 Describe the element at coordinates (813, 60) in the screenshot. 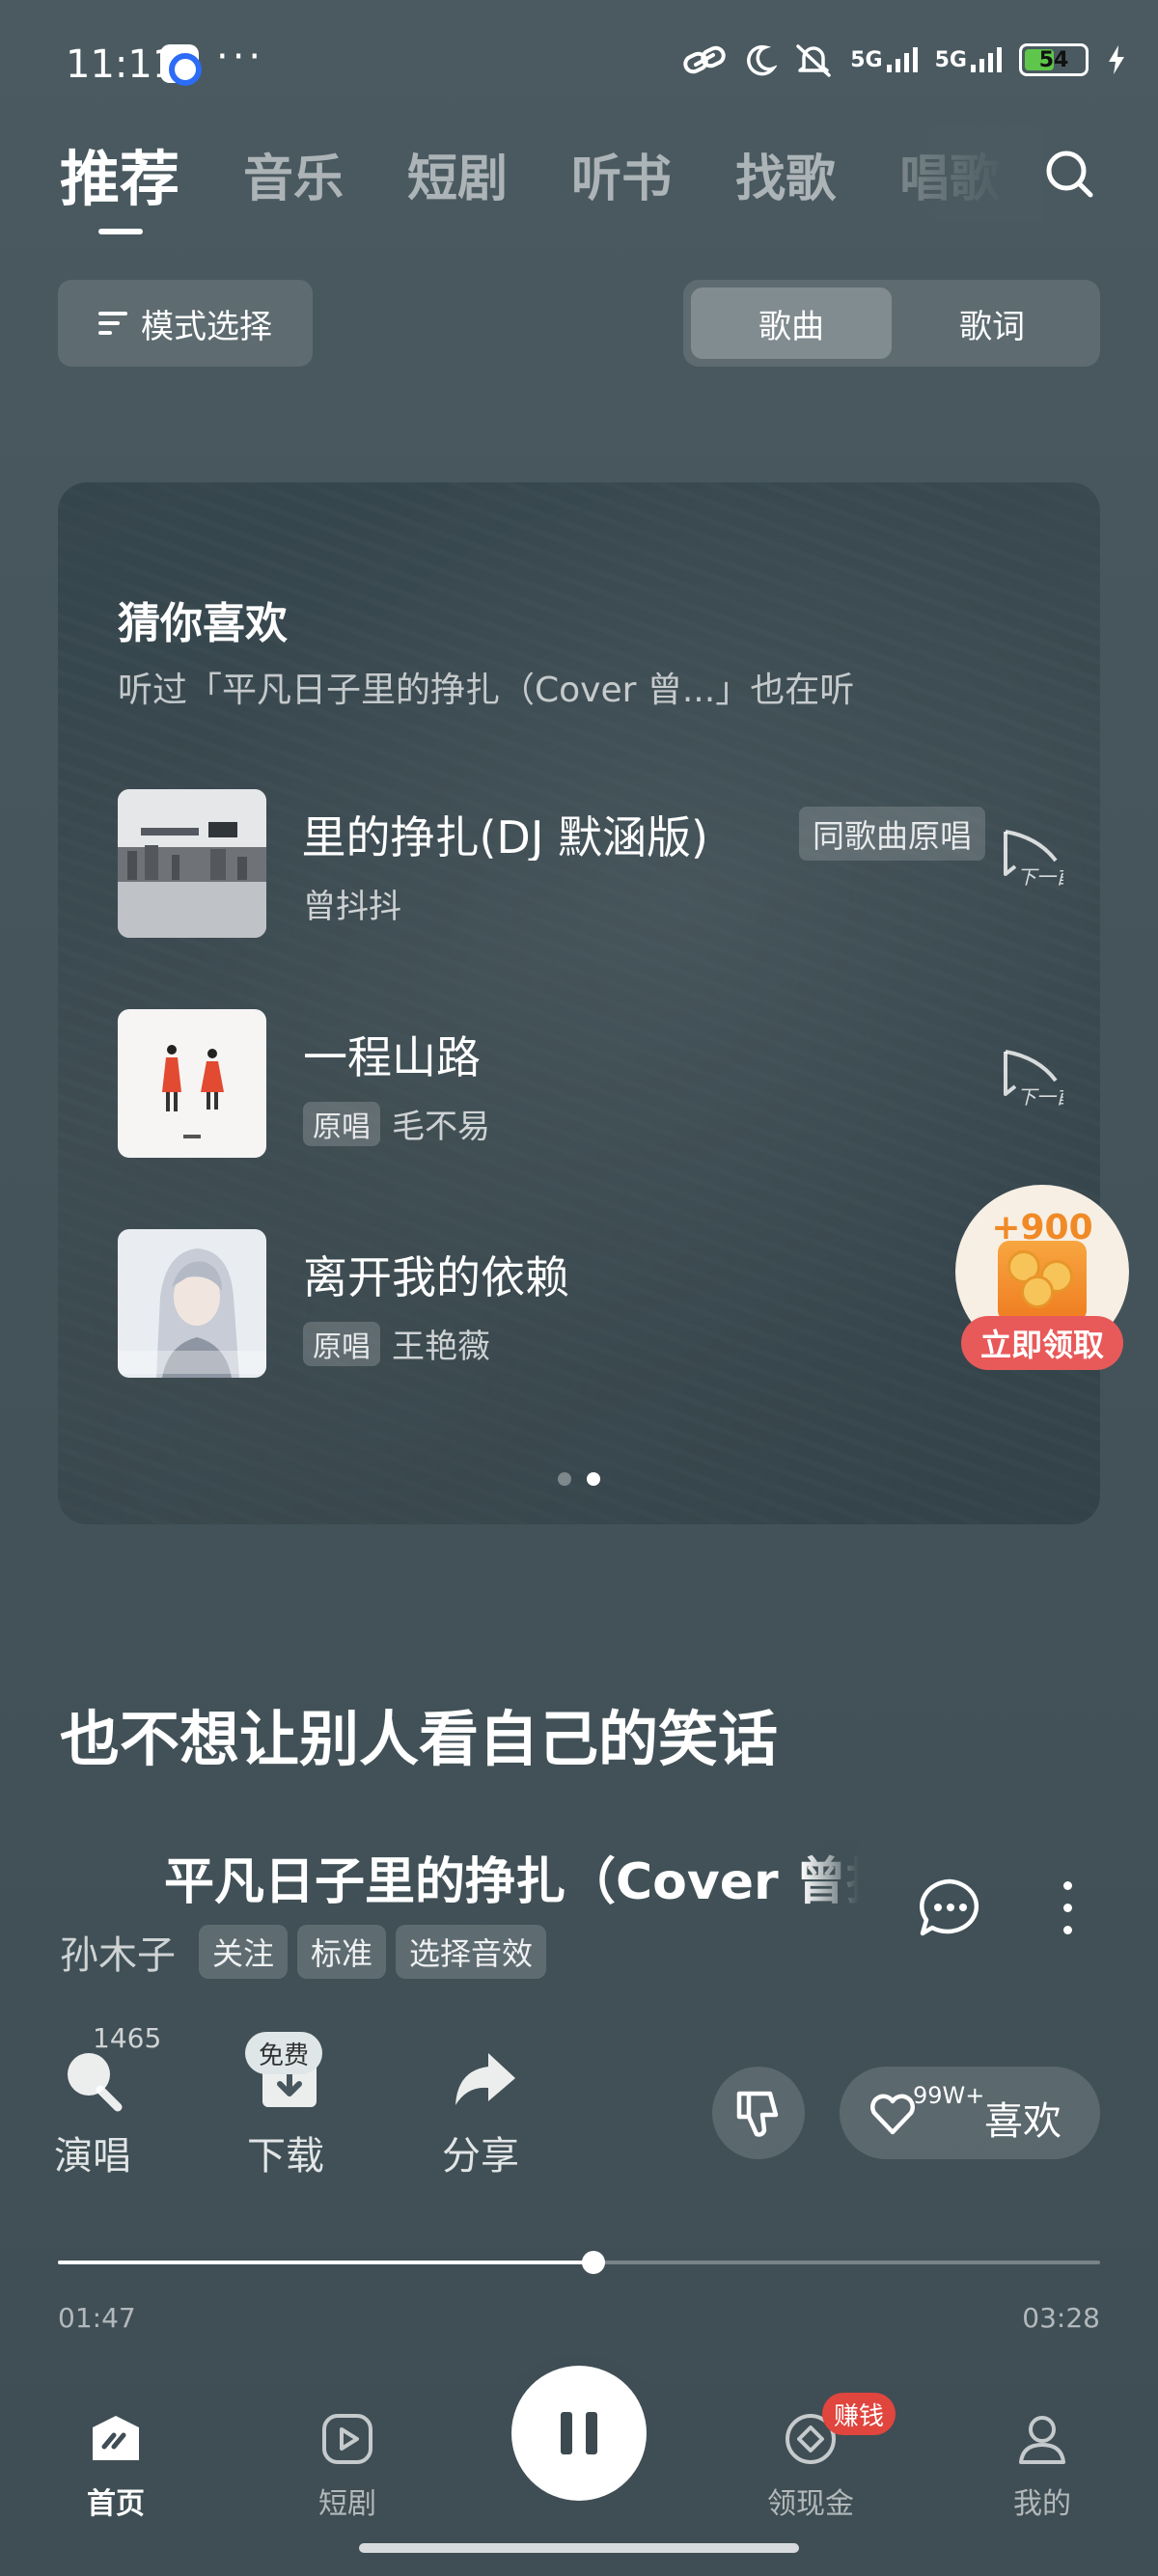

I see `mute-bell-icon` at that location.